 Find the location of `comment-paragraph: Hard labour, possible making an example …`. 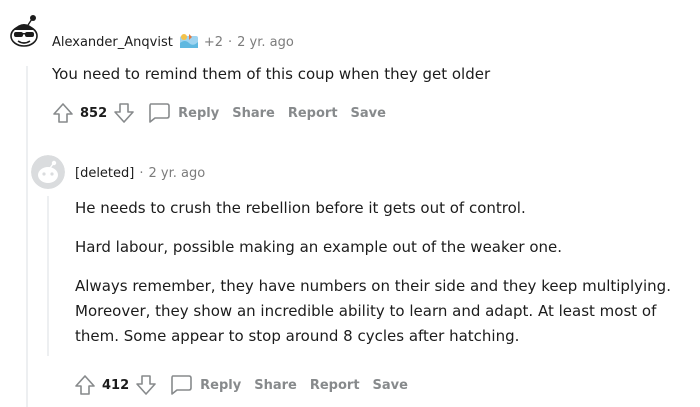

comment-paragraph: Hard labour, possible making an example … is located at coordinates (318, 247).